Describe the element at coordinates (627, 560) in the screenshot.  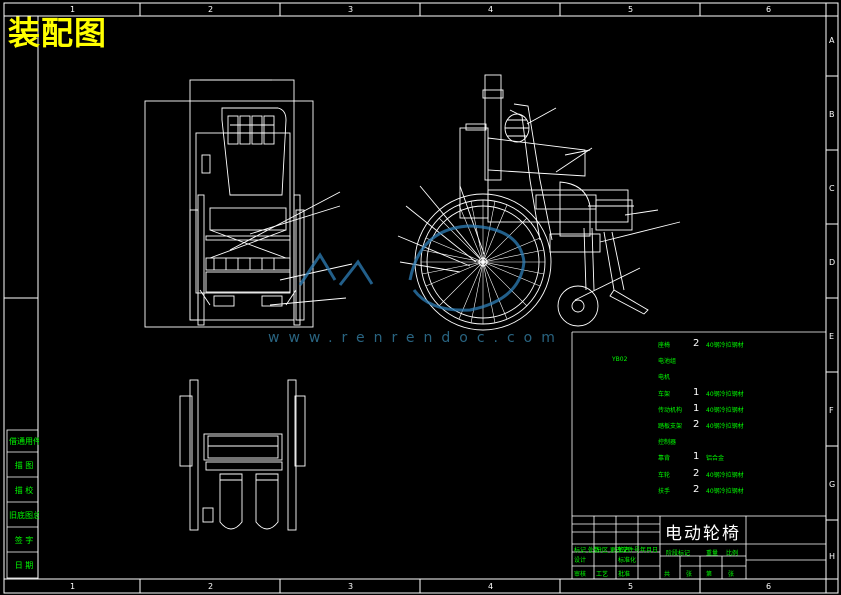
I see `title-block-cell: 标准化` at that location.